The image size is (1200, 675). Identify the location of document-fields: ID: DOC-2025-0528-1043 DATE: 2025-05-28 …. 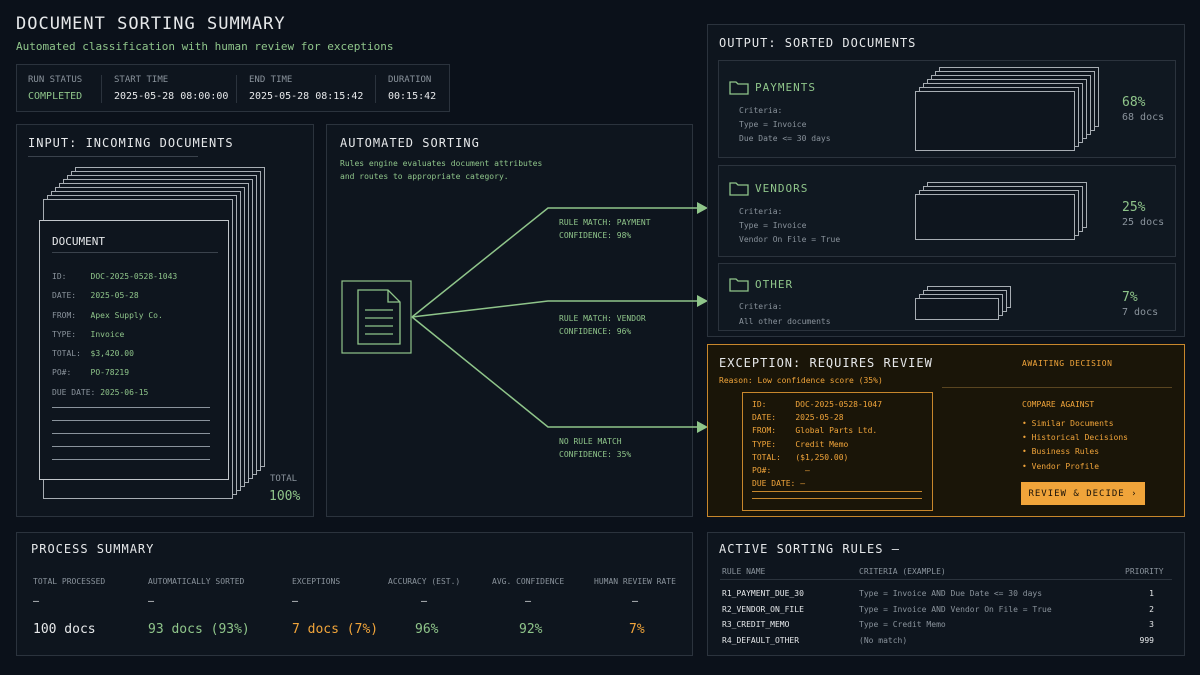
(114, 334).